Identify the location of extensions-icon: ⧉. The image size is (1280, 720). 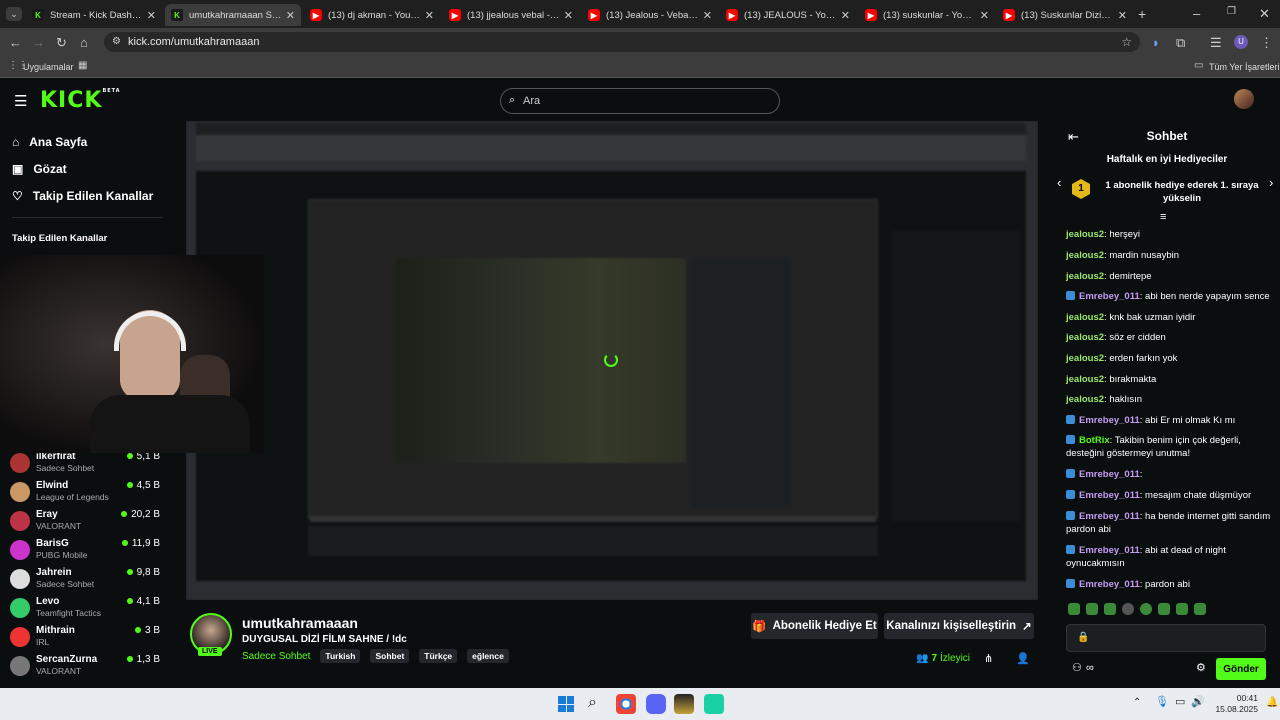
(1180, 42).